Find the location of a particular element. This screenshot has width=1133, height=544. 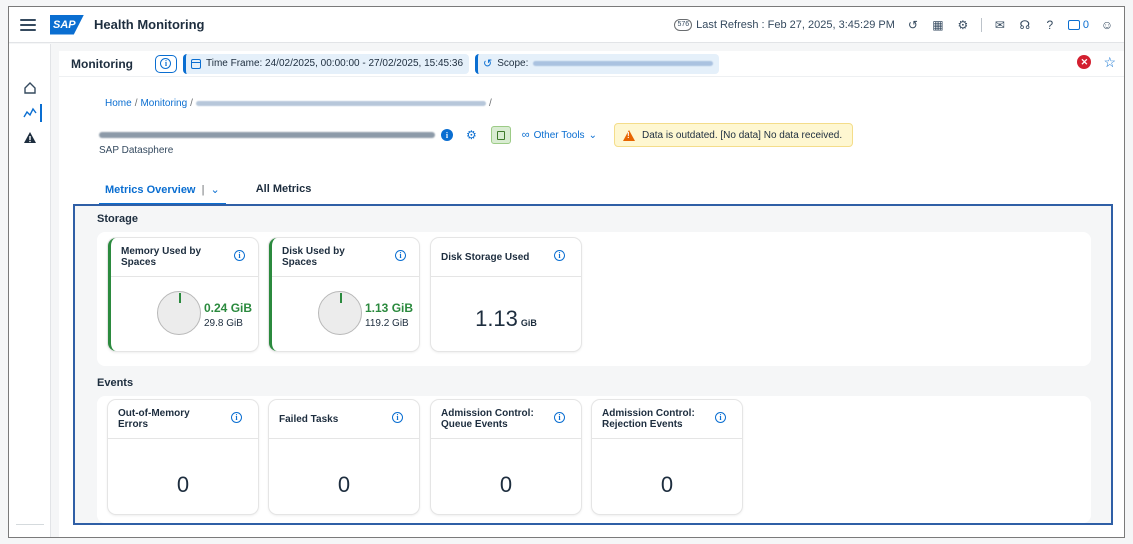

home-icon is located at coordinates (30, 88).